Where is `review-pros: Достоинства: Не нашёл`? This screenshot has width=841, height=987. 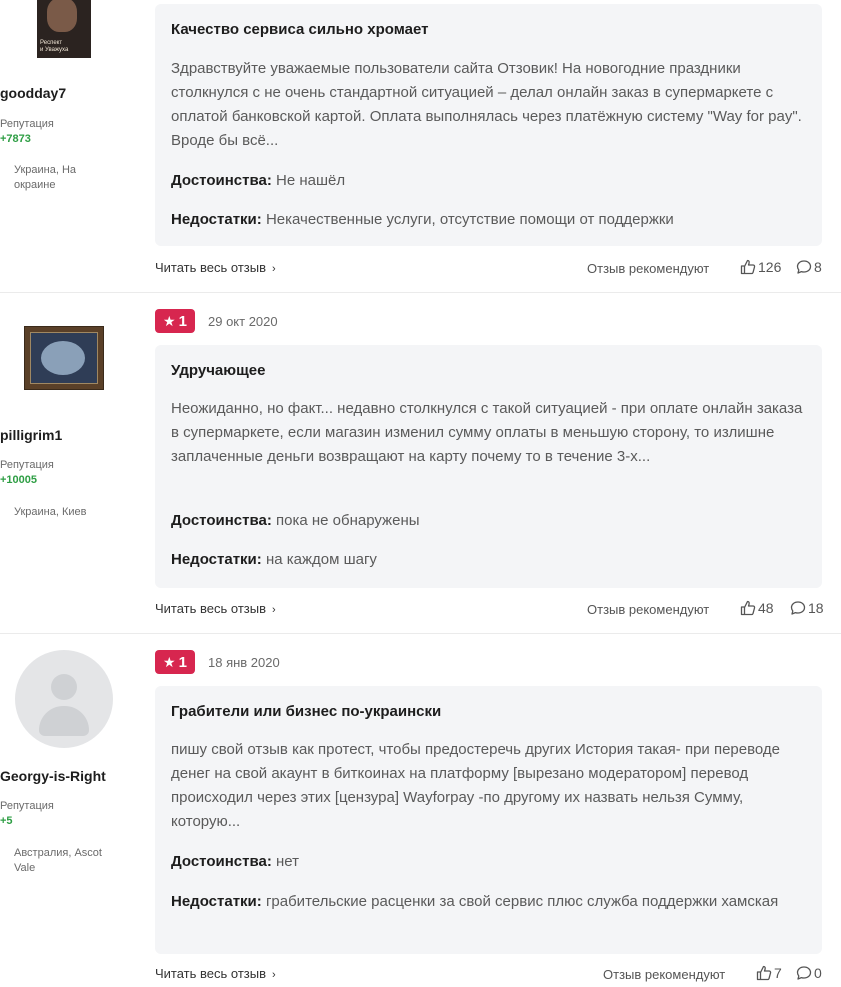 review-pros: Достоинства: Не нашёл is located at coordinates (258, 180).